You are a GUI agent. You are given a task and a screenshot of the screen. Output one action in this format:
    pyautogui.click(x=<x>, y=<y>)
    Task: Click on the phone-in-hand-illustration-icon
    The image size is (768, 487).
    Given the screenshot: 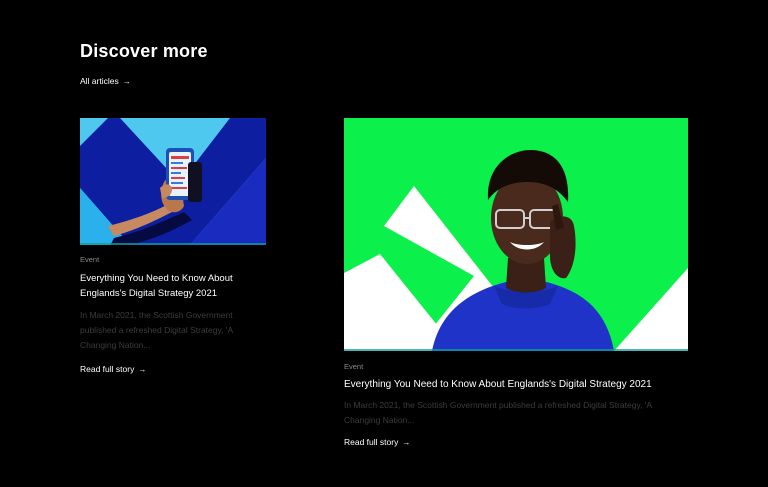 What is the action you would take?
    pyautogui.click(x=173, y=181)
    